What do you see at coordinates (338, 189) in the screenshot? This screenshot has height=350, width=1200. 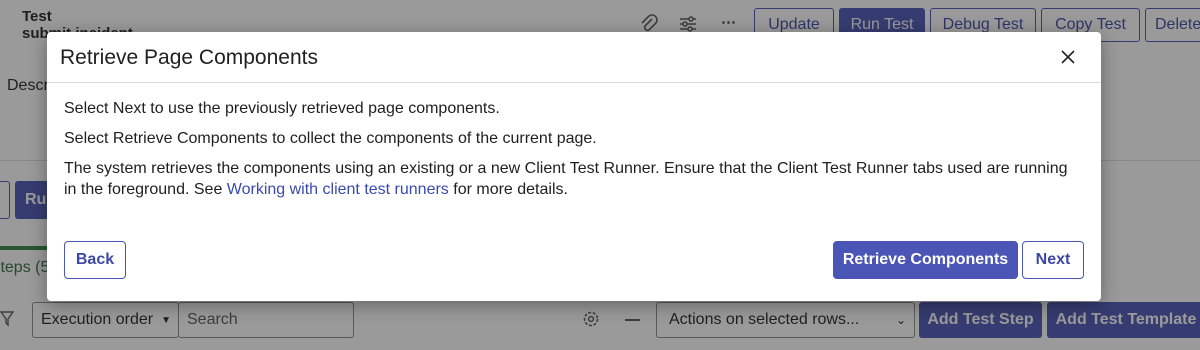 I see `client-test-runners-link: Working with client test runners` at bounding box center [338, 189].